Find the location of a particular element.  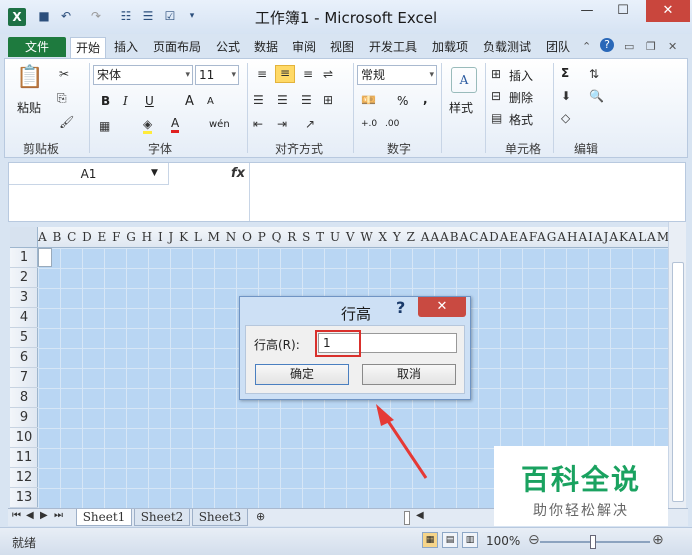

watermark: 百科全说 助你轻松解决 is located at coordinates (581, 486).